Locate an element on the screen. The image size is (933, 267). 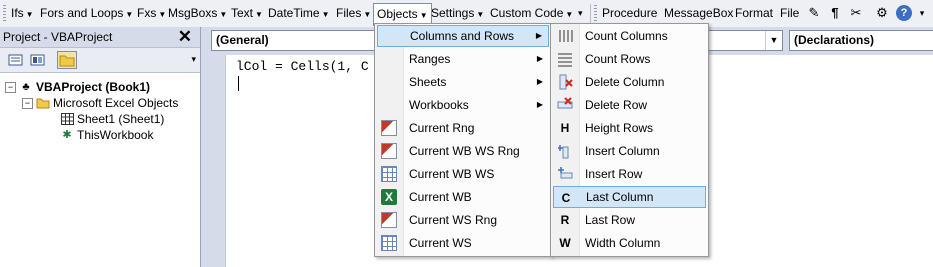
menu-item-count-columns: Count Columns is located at coordinates (629, 36).